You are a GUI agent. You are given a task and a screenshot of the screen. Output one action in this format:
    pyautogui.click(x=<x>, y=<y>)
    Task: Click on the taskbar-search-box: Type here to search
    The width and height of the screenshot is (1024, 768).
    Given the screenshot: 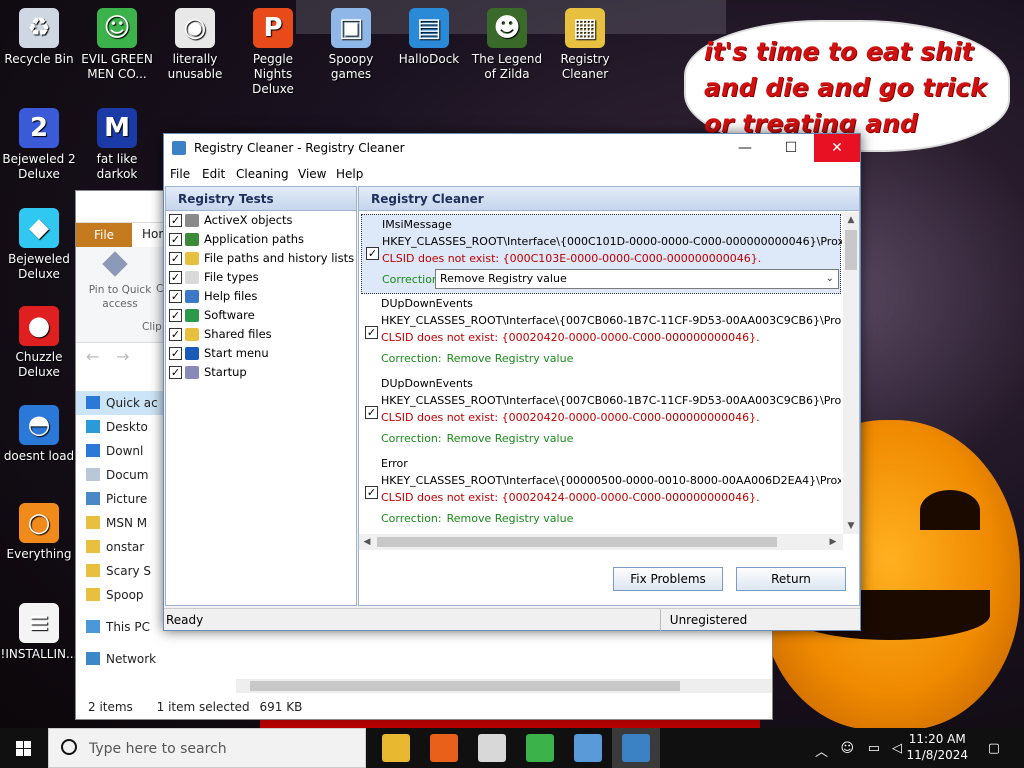 What is the action you would take?
    pyautogui.click(x=207, y=748)
    